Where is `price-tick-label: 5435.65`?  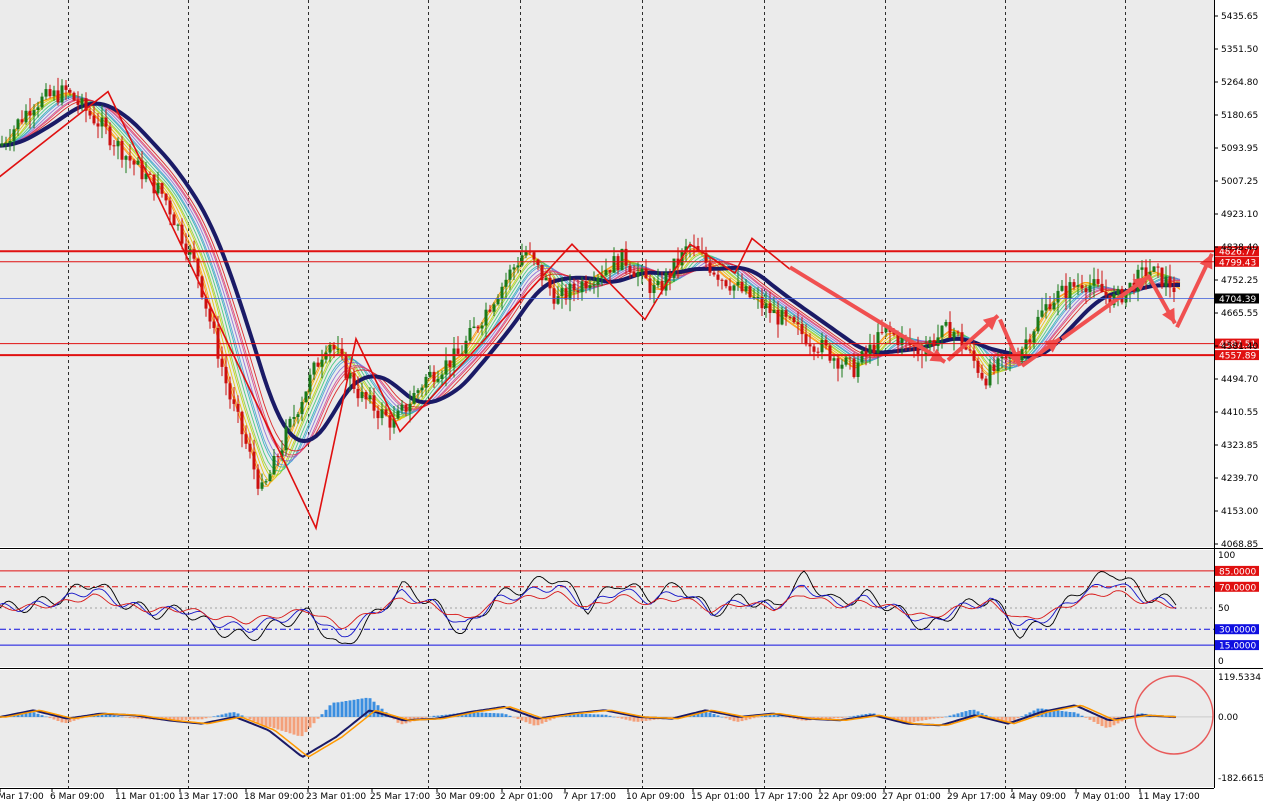 price-tick-label: 5435.65 is located at coordinates (1239, 17).